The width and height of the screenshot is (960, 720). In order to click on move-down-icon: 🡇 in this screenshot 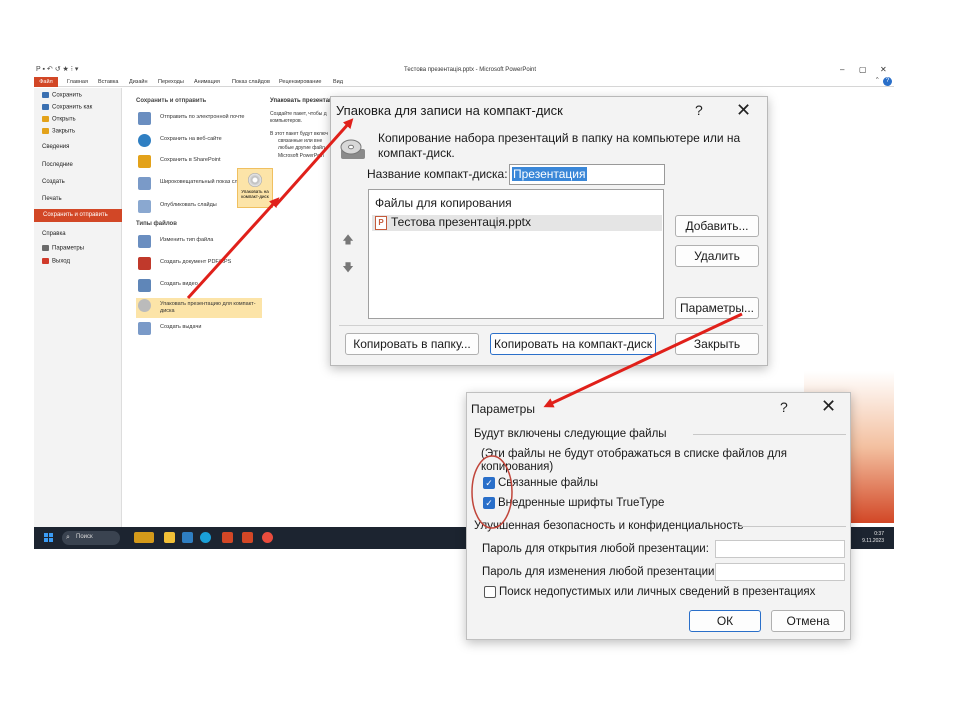, I will do `click(348, 267)`.